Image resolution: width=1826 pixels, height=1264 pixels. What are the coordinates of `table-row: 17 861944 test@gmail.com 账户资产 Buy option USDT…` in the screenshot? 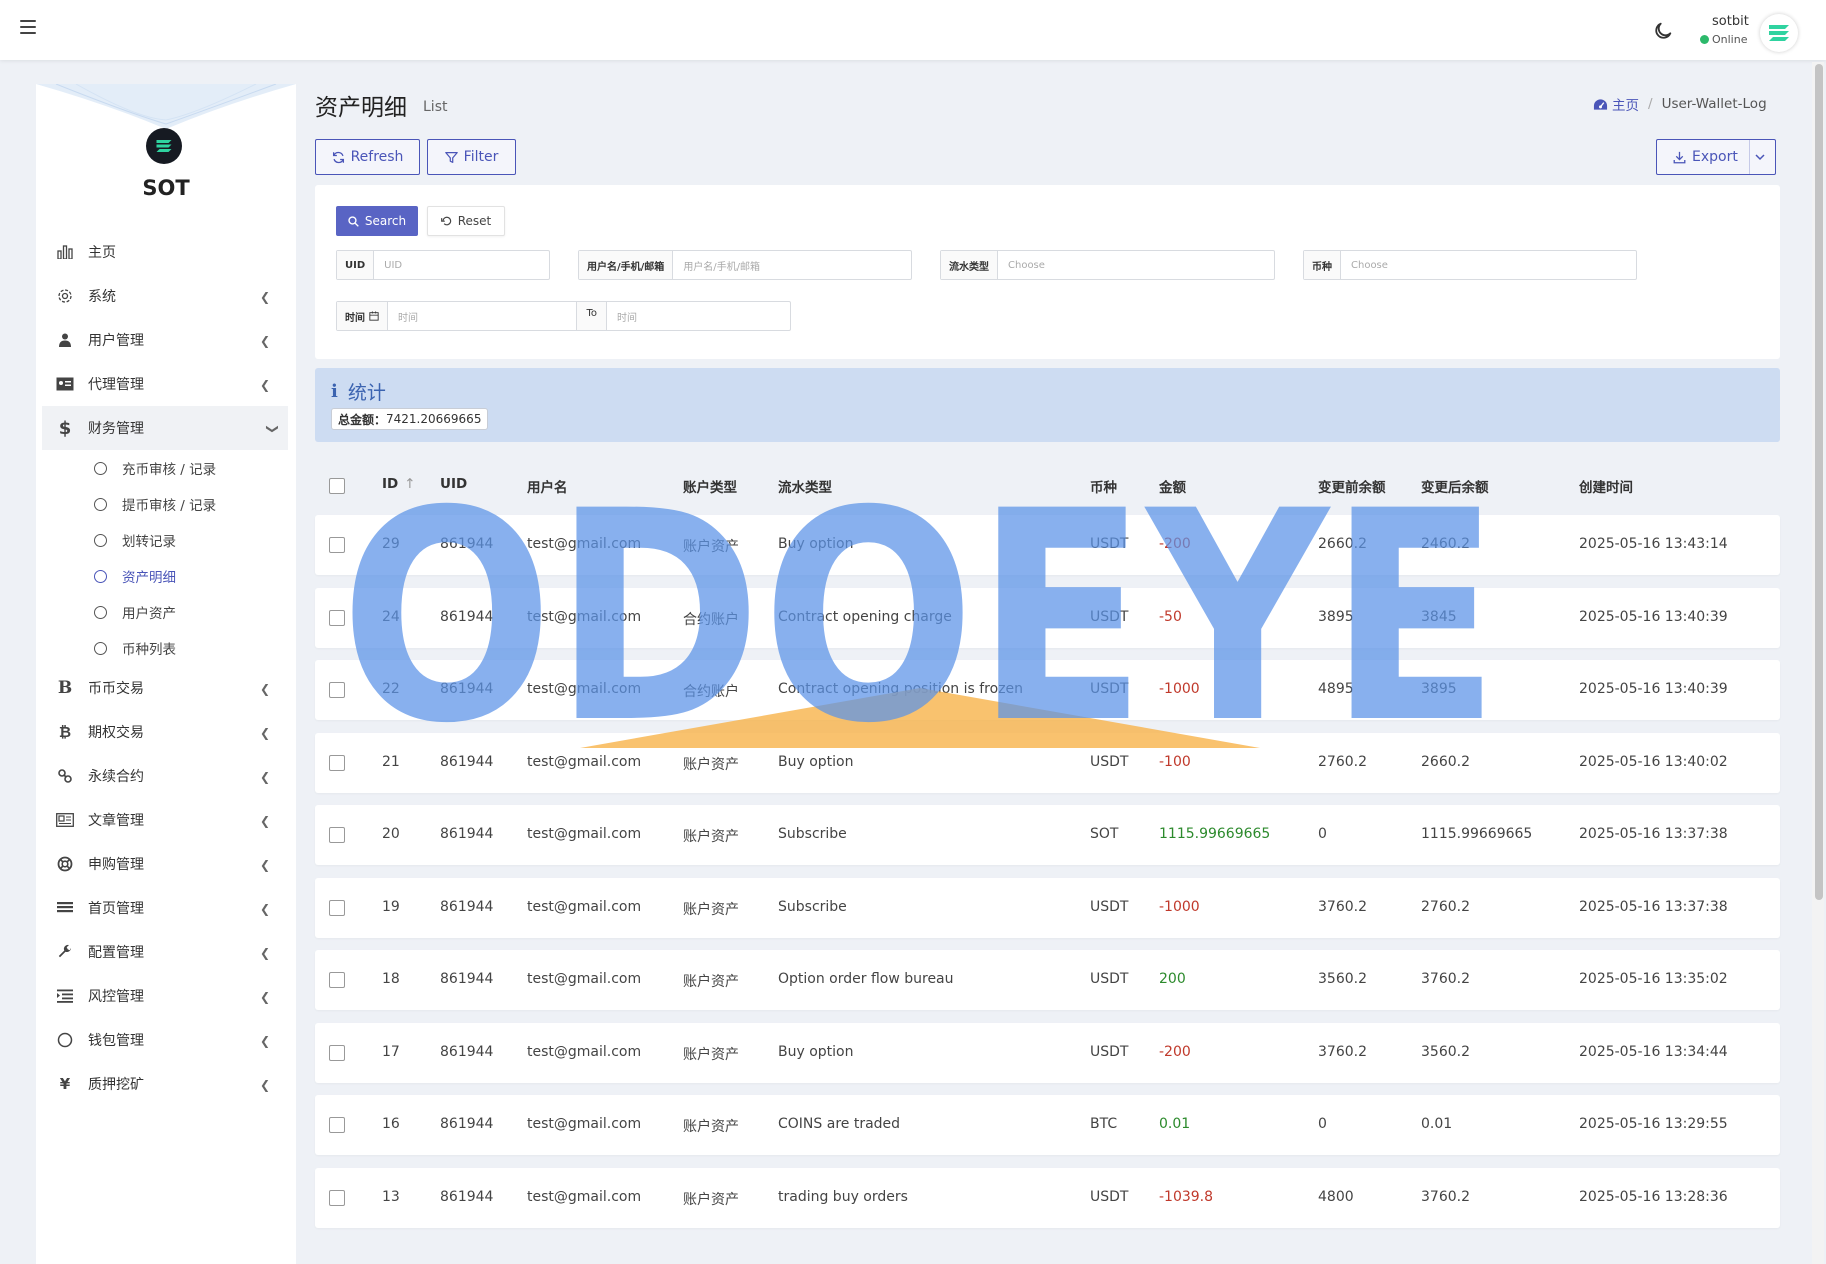 It's located at (1047, 1053).